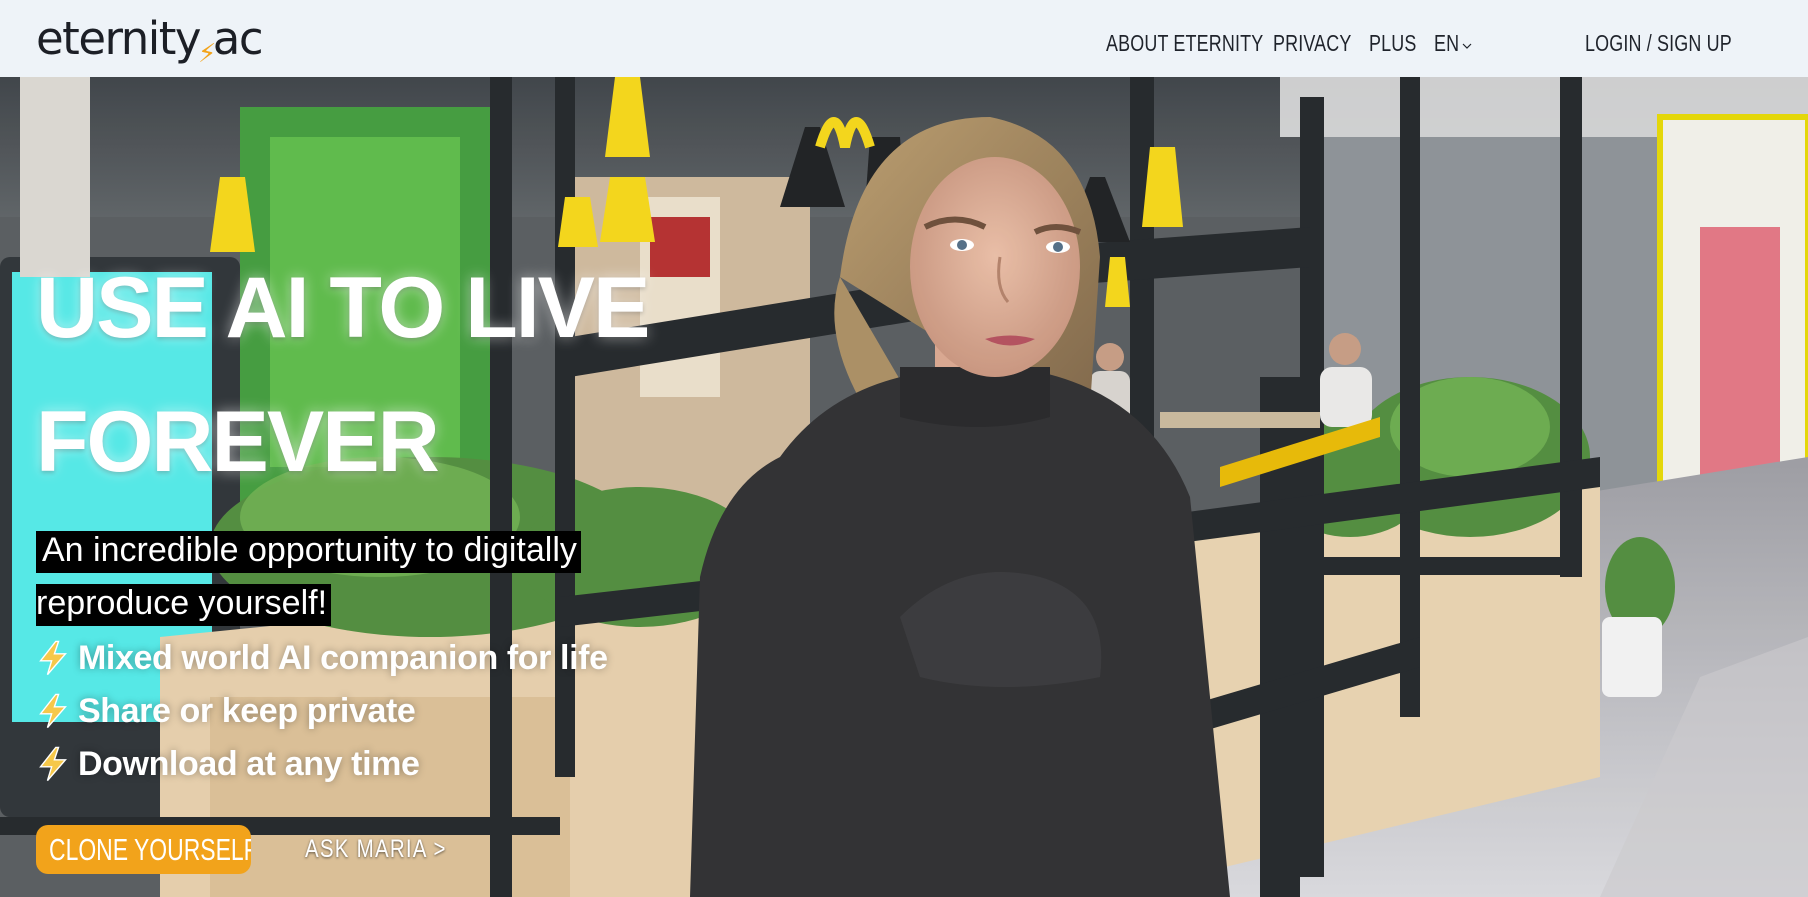  I want to click on nav-about-label: ABOUT ETERNITY, so click(1185, 43).